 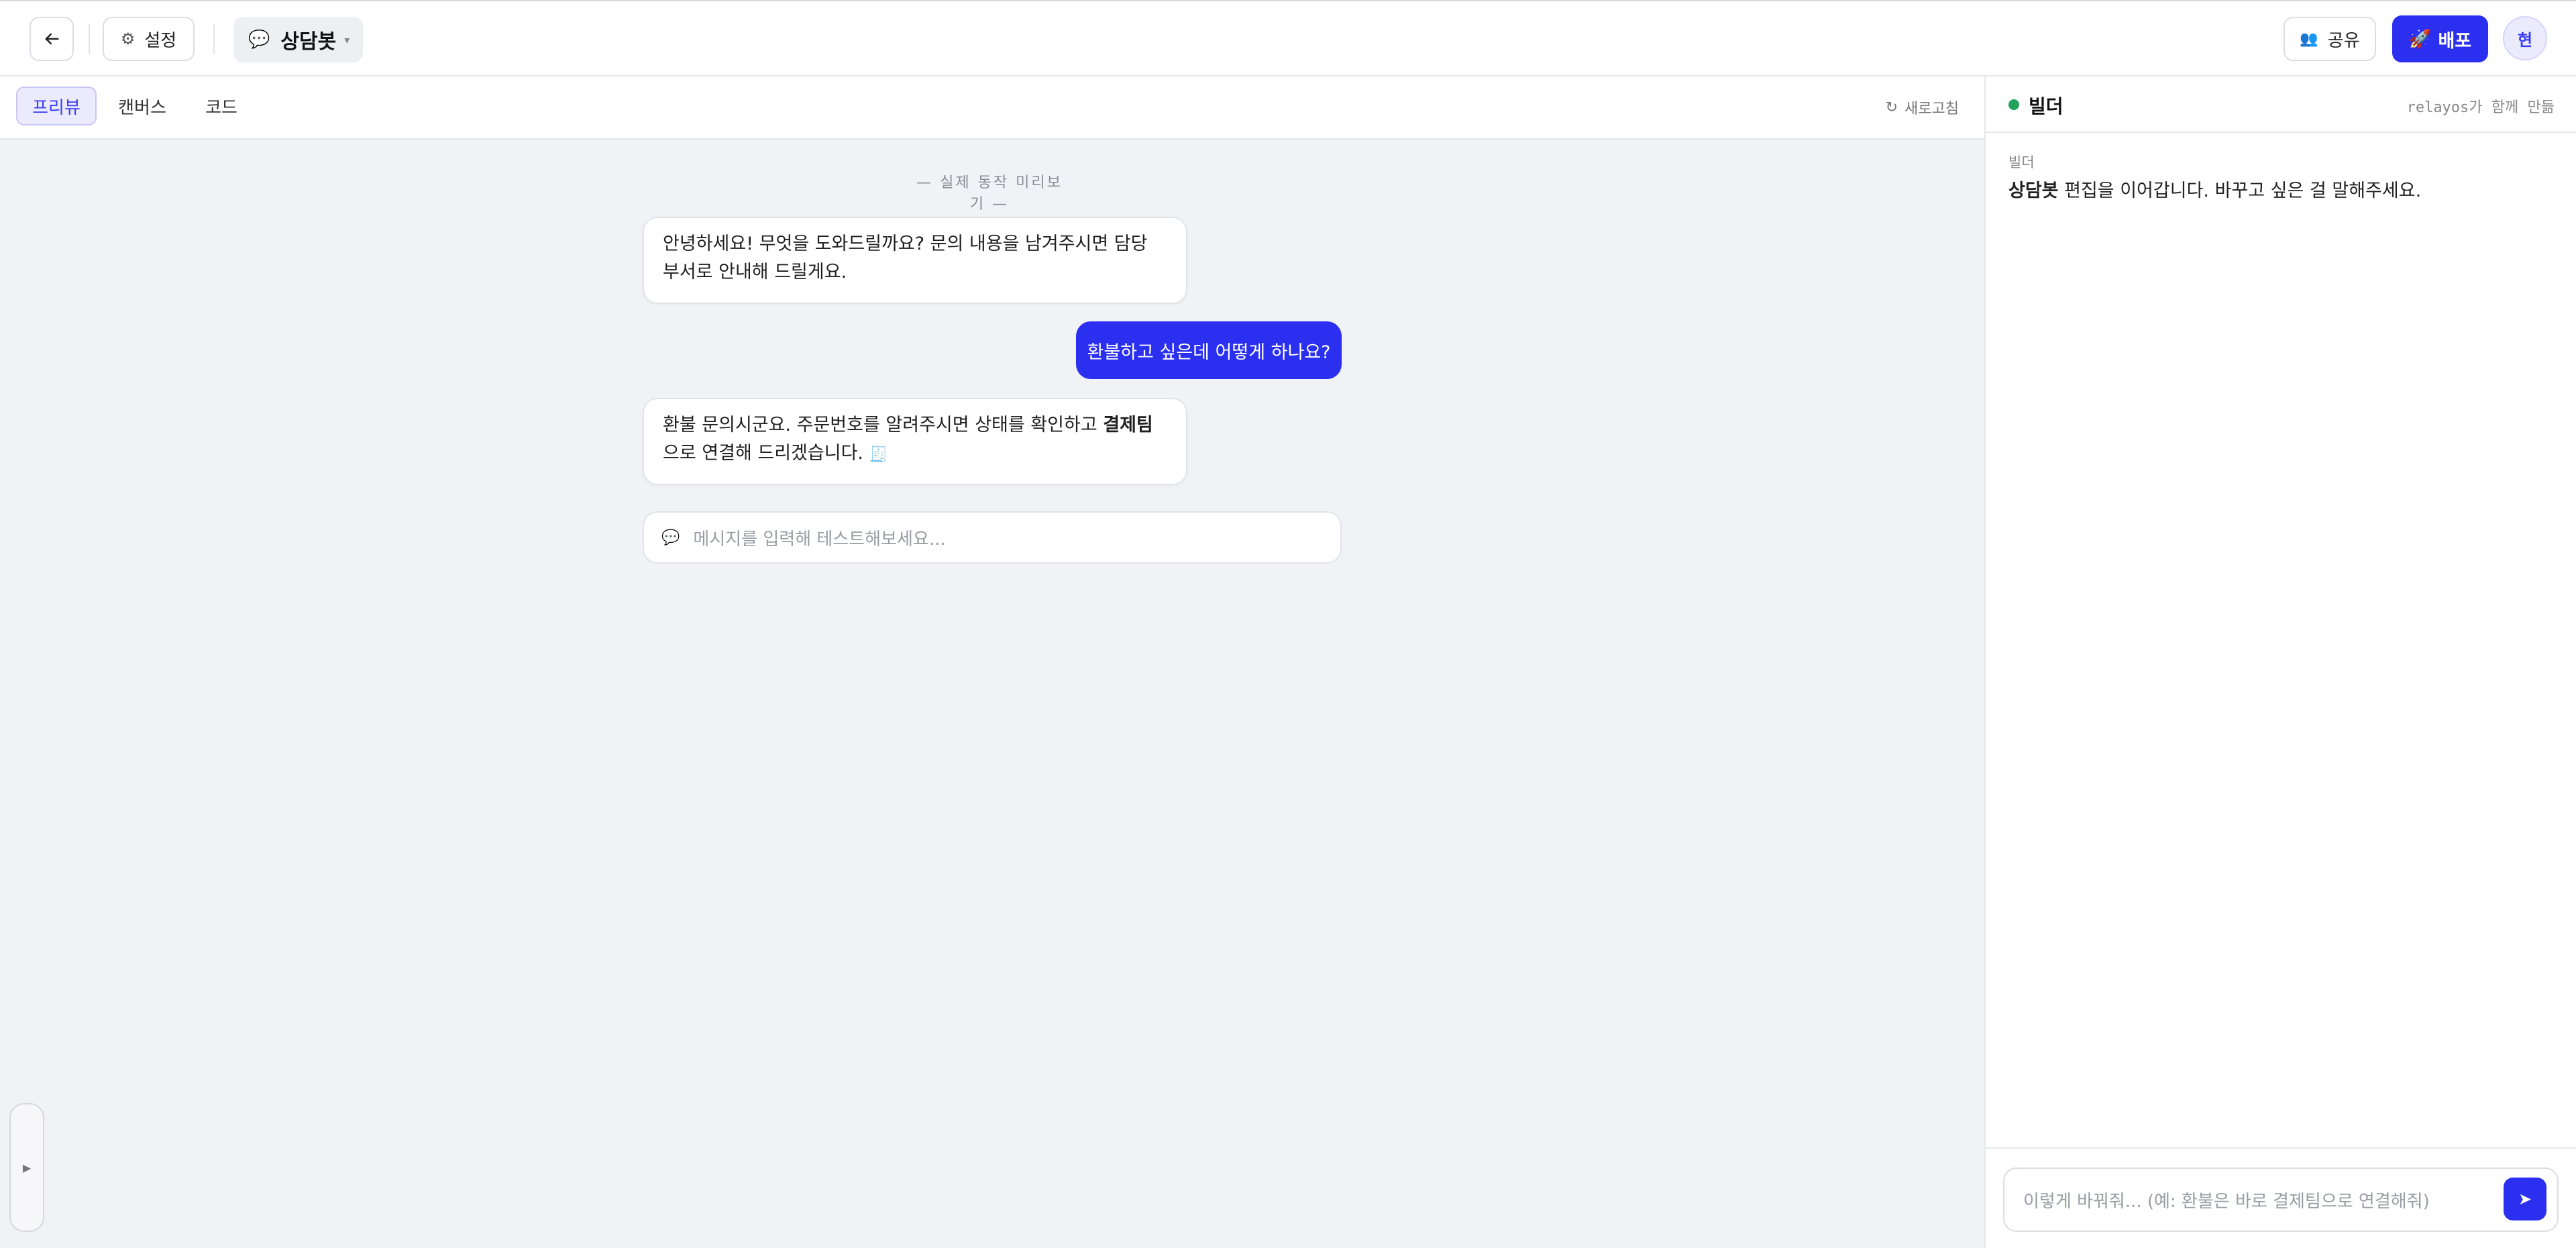 I want to click on live-preview-label: — 실제 동작 미리보기 —, so click(x=989, y=194).